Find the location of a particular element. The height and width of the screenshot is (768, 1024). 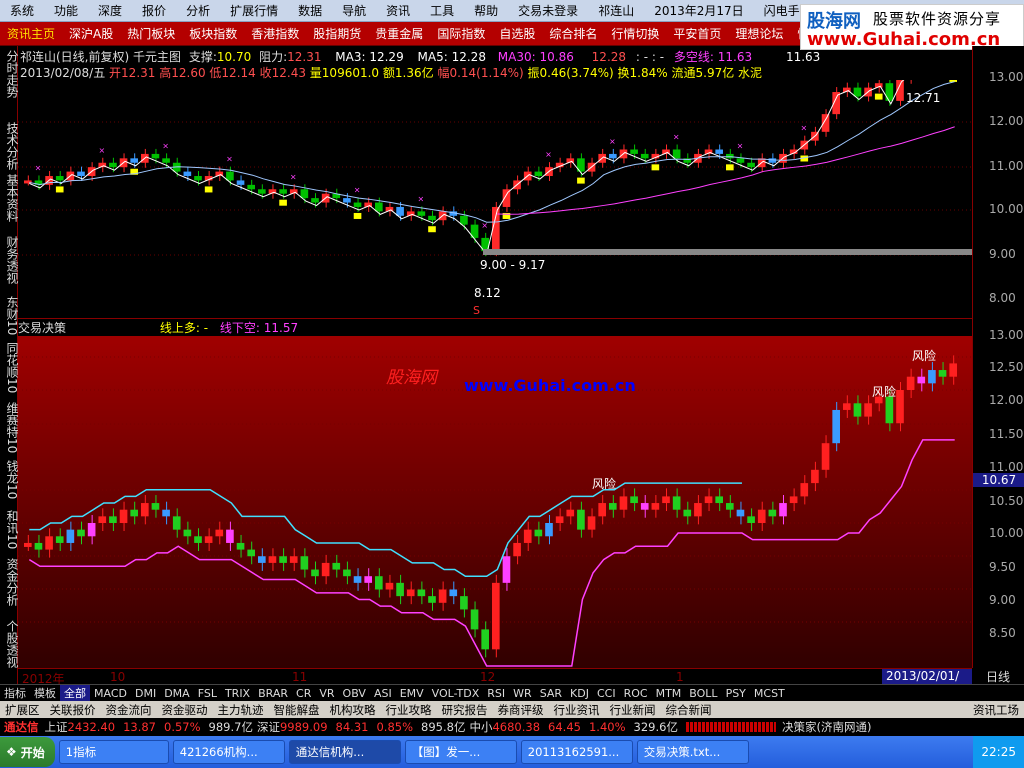

quick-item-10: 行情切换 is located at coordinates (635, 33).